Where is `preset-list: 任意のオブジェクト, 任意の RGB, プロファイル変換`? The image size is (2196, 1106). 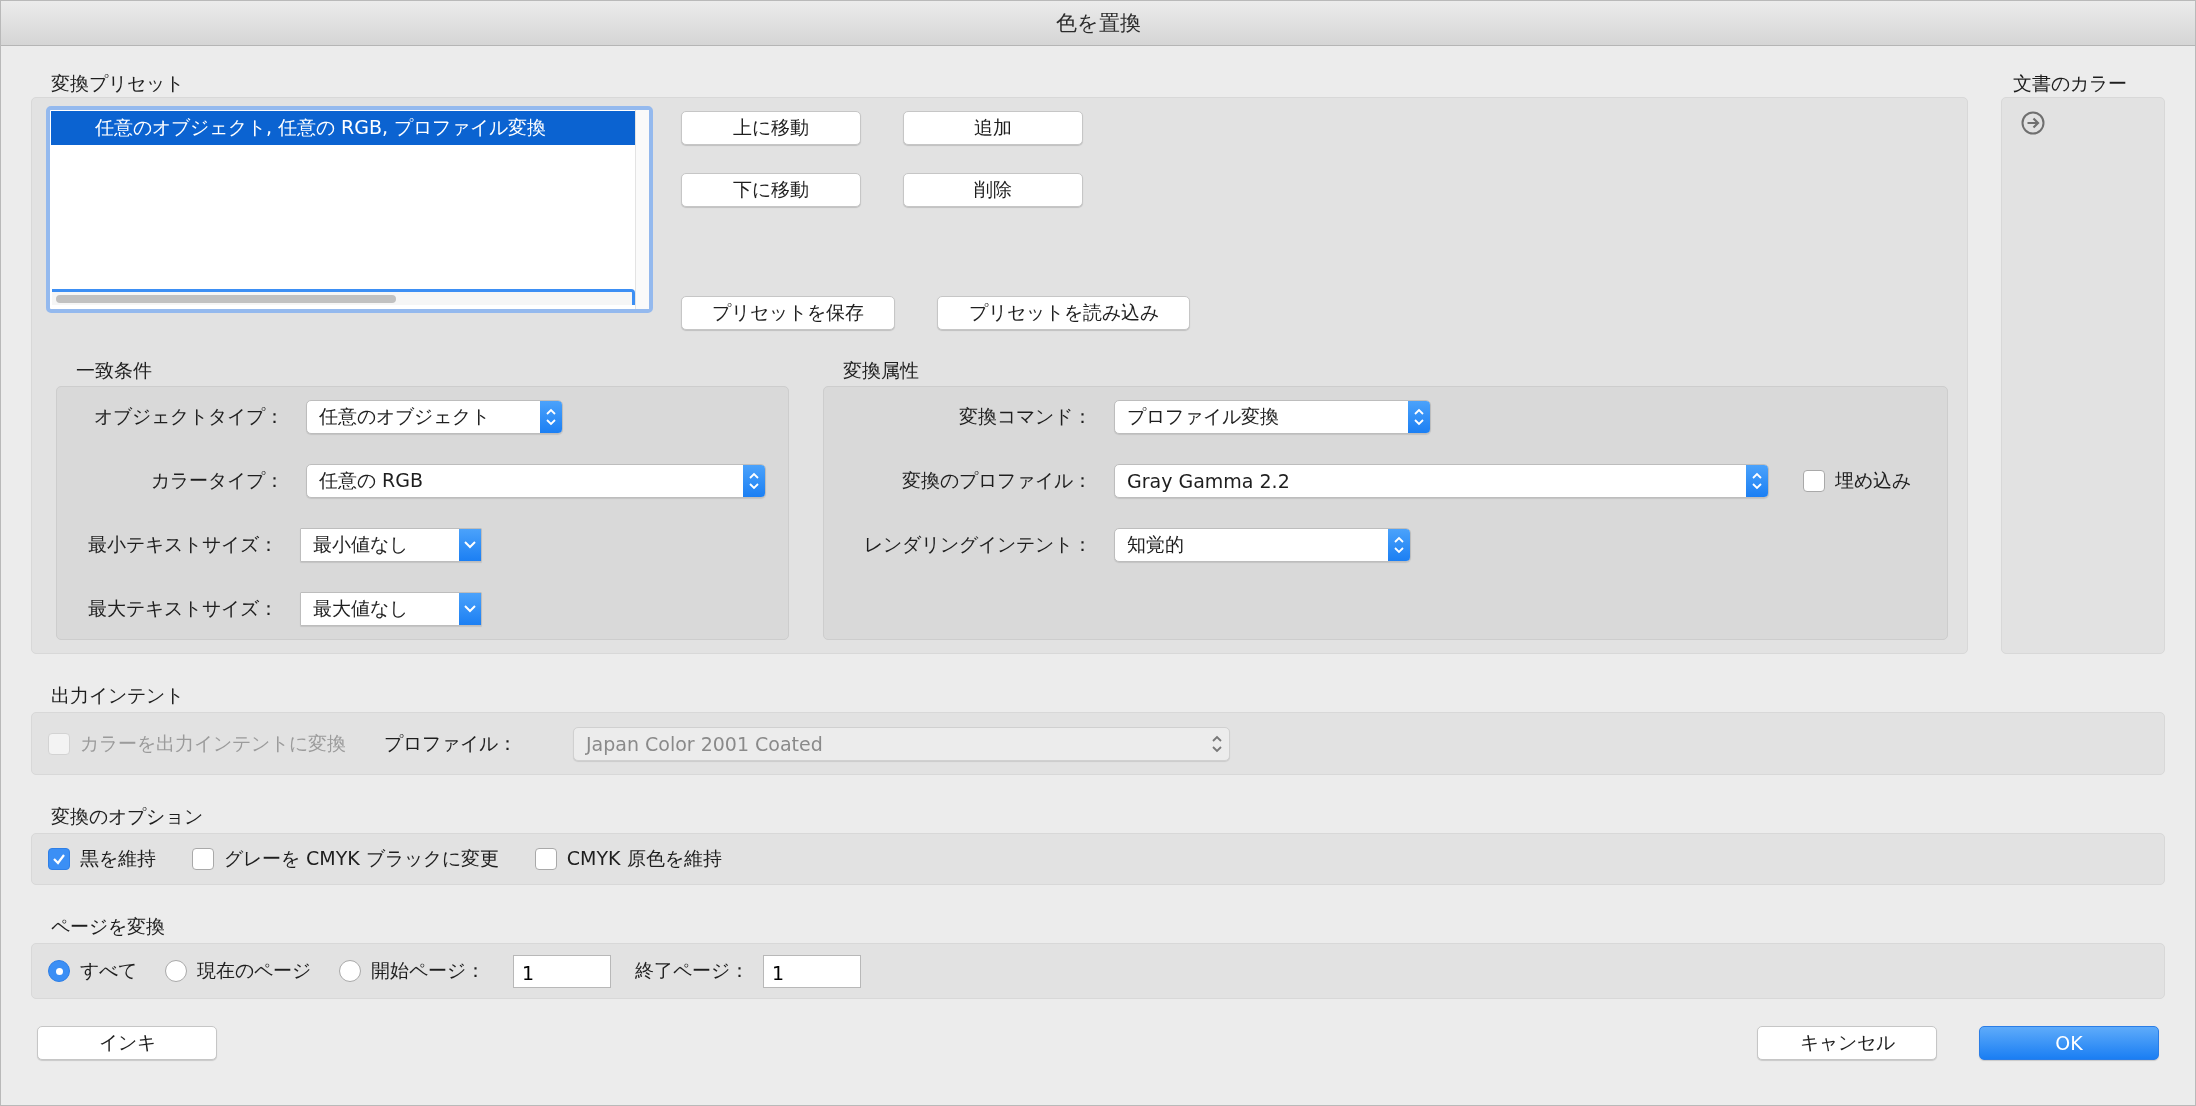 preset-list: 任意のオブジェクト, 任意の RGB, プロファイル変換 is located at coordinates (349, 209).